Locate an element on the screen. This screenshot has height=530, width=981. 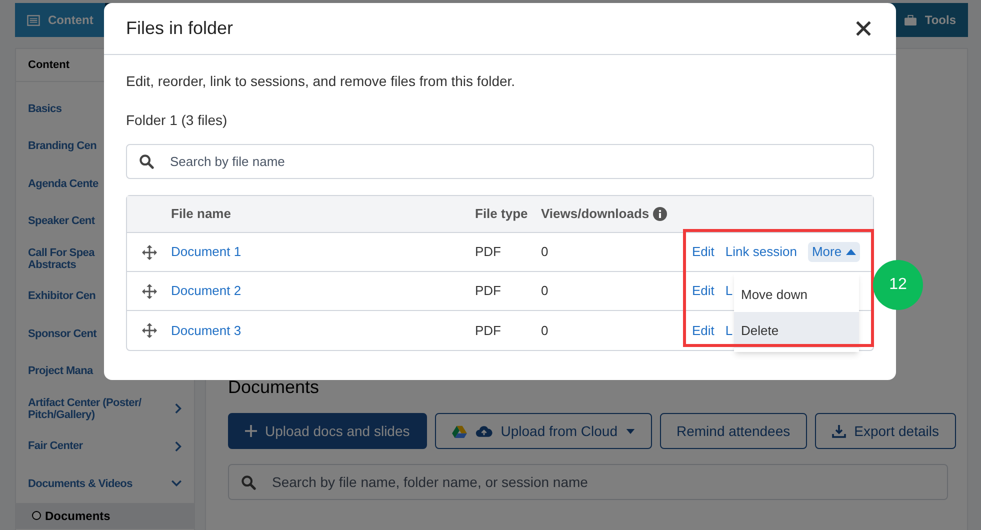
action-button: Export details is located at coordinates (885, 431).